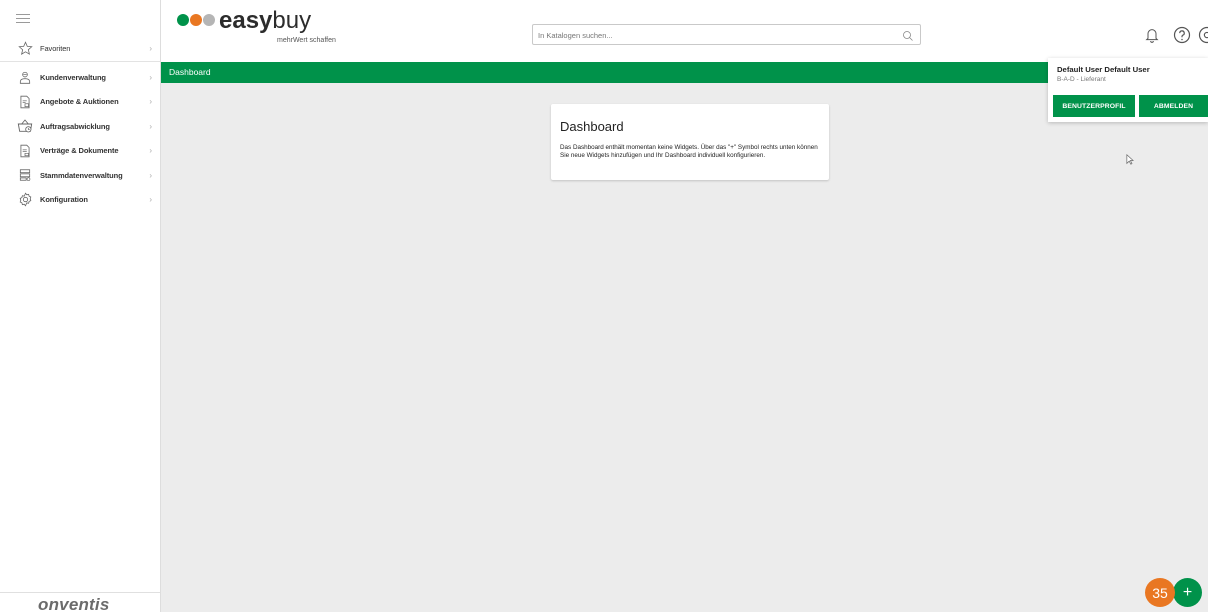 This screenshot has width=1208, height=612. What do you see at coordinates (23, 19) in the screenshot?
I see `menu-icon` at bounding box center [23, 19].